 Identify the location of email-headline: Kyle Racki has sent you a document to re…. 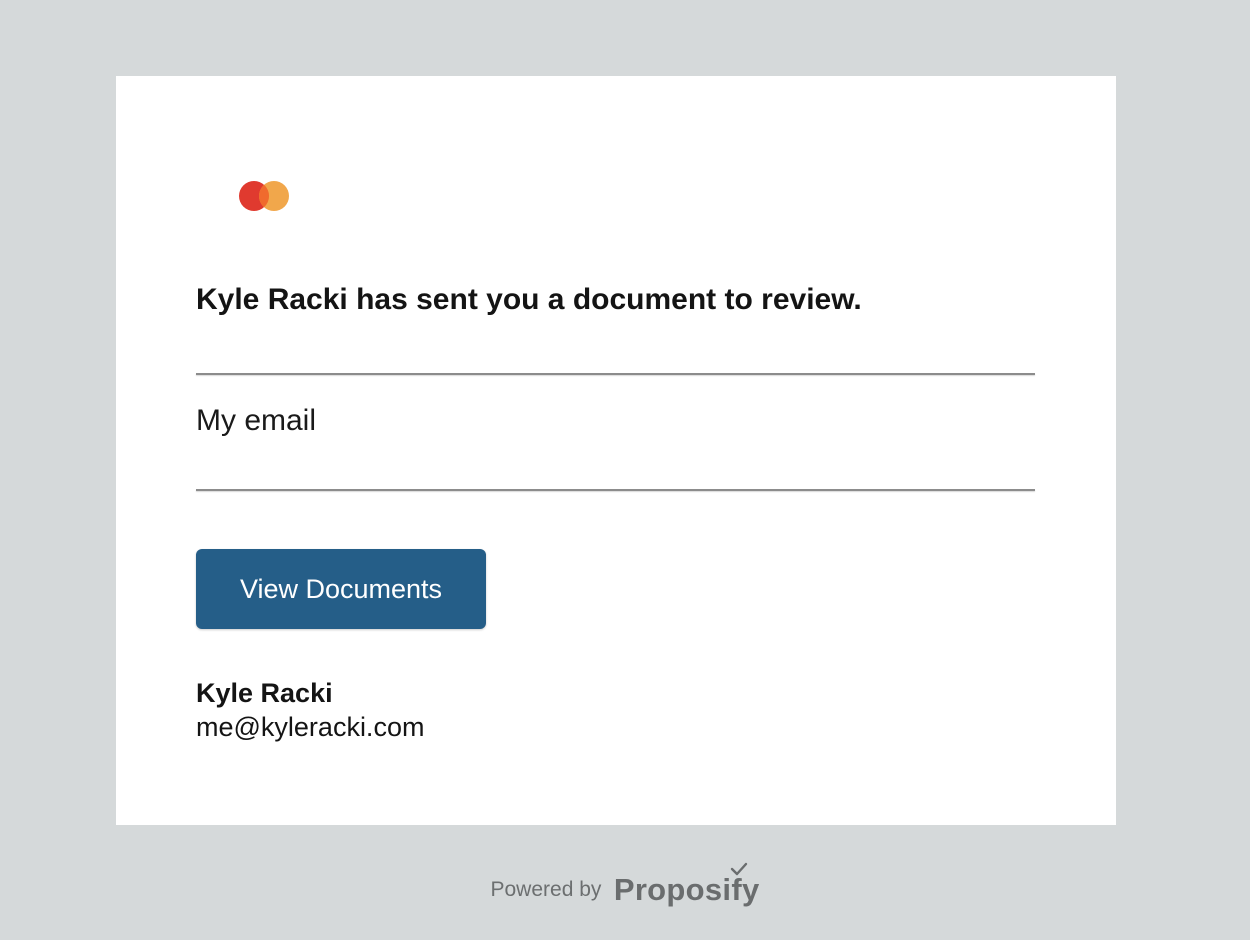
(529, 299).